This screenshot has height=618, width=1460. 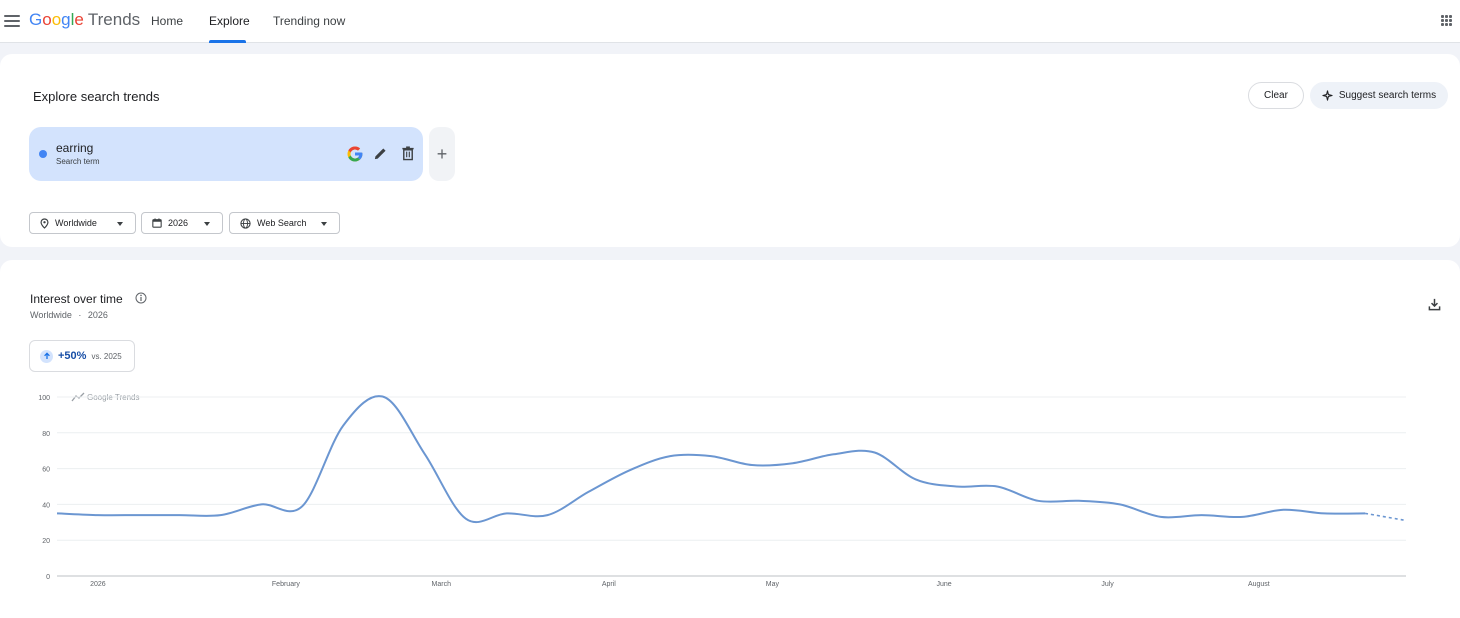 I want to click on y-tick-label: 100, so click(x=44, y=398).